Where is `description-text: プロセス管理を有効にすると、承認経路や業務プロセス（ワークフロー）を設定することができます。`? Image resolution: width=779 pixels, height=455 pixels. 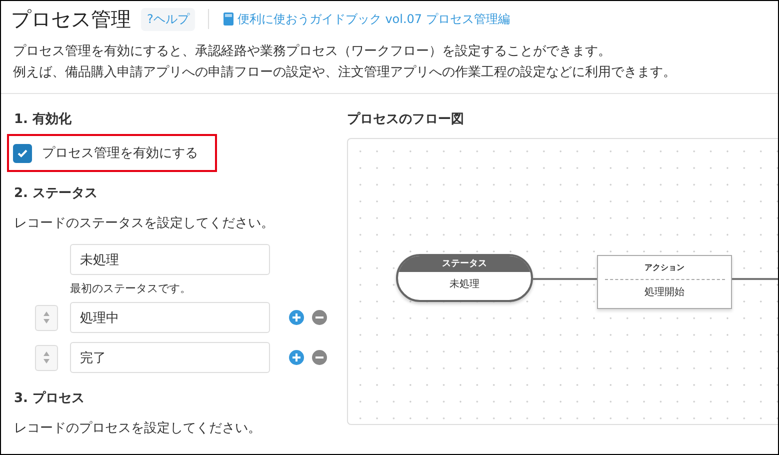
description-text: プロセス管理を有効にすると、承認経路や業務プロセス（ワークフロー）を設定することができます。 is located at coordinates (312, 52).